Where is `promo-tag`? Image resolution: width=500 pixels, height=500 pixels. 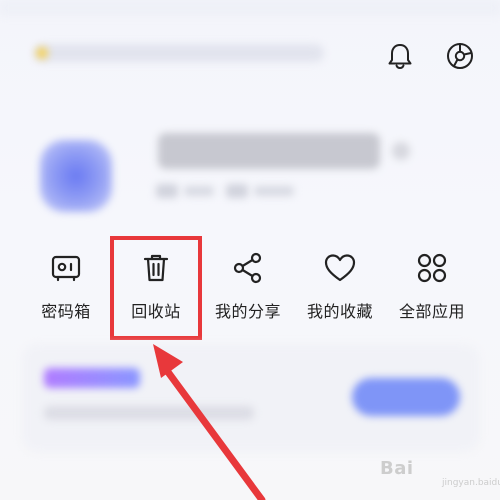
promo-tag is located at coordinates (92, 378).